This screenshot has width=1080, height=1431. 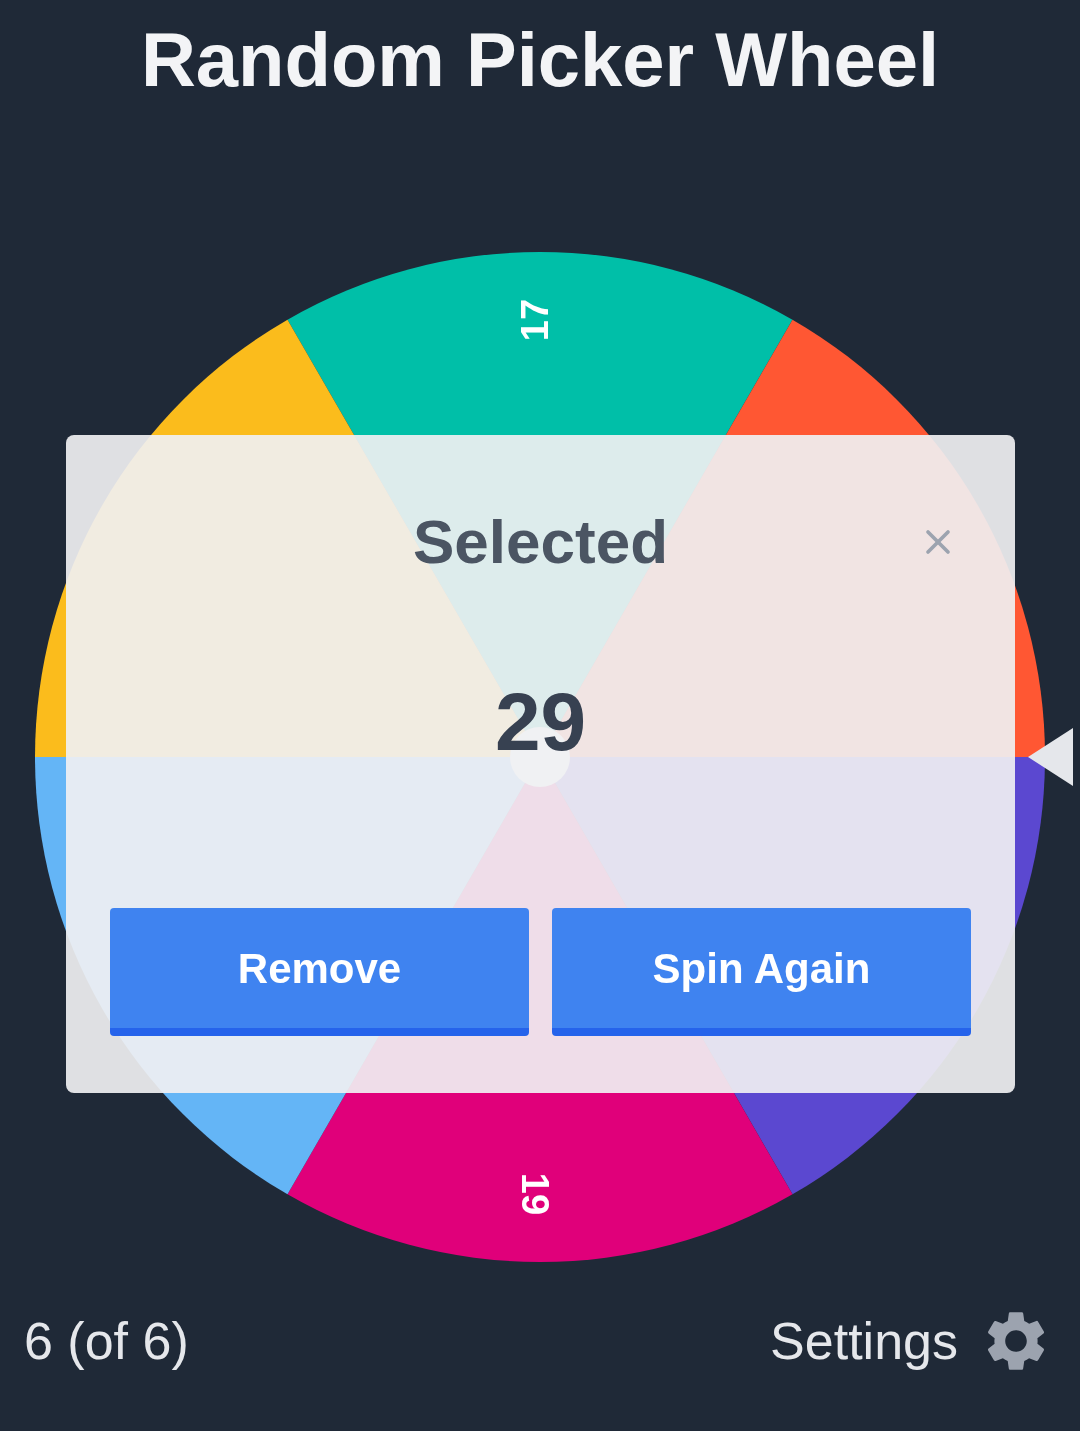 What do you see at coordinates (540, 542) in the screenshot?
I see `dialog-title: Selected` at bounding box center [540, 542].